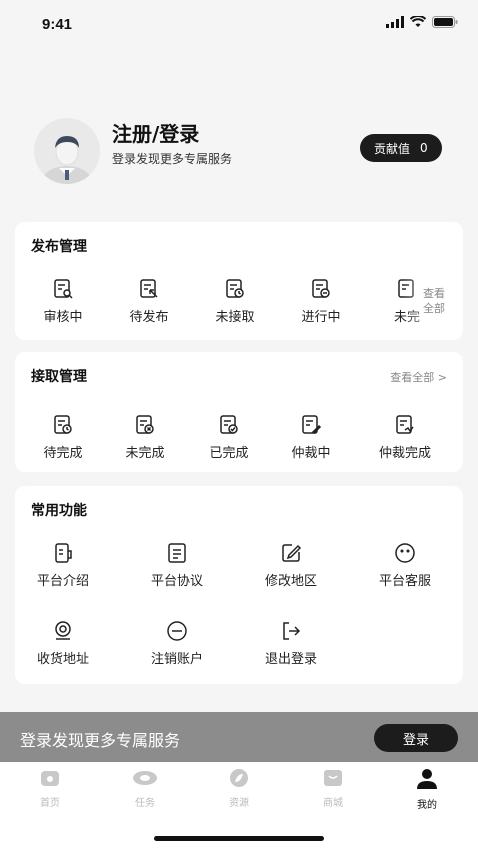  What do you see at coordinates (235, 317) in the screenshot?
I see `grid-label: 未接取` at bounding box center [235, 317].